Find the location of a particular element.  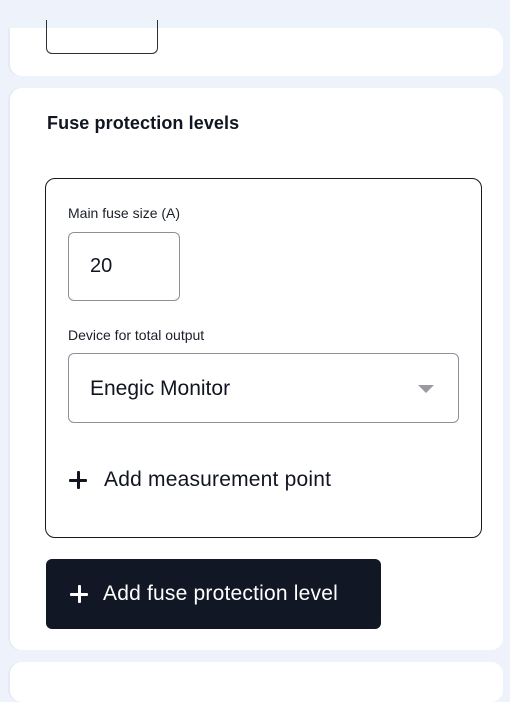

add-fuse-protection-level-button: Add fuse protection level is located at coordinates (213, 594).